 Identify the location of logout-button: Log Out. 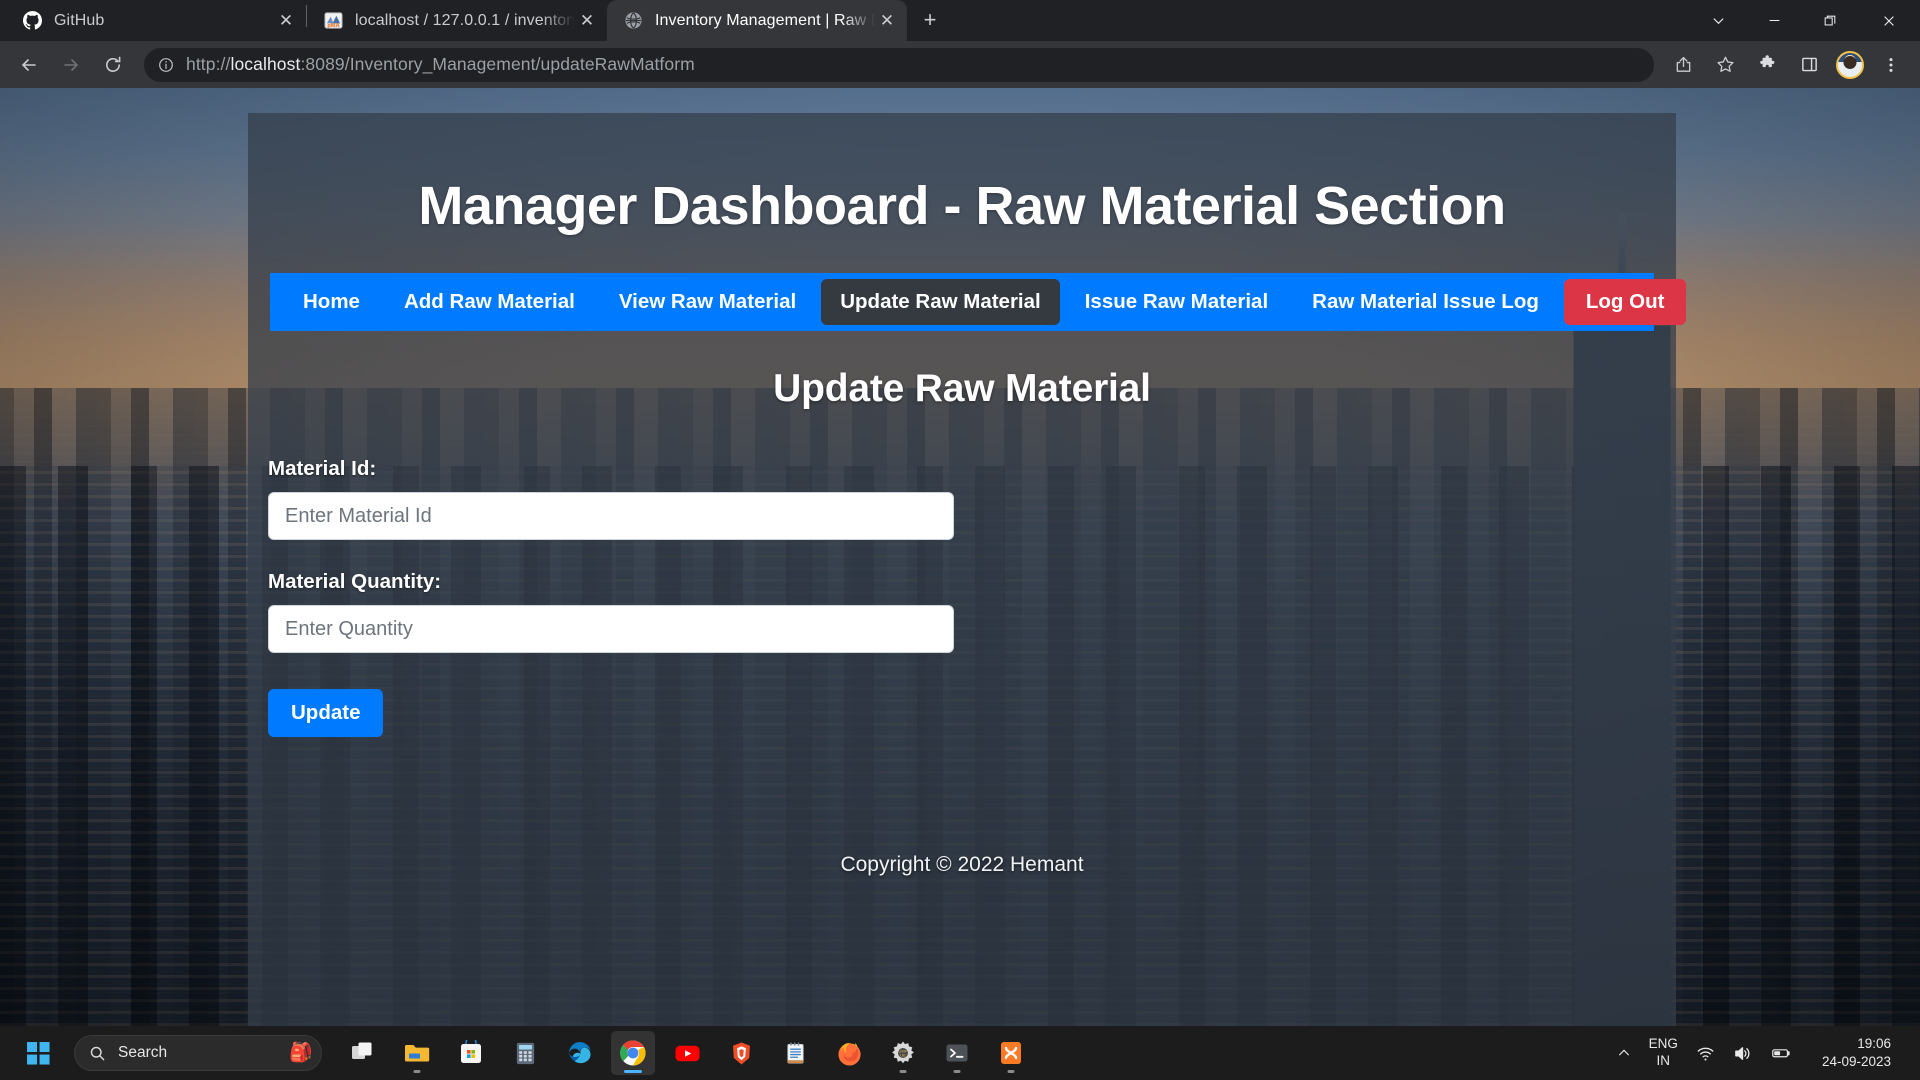
(1625, 302).